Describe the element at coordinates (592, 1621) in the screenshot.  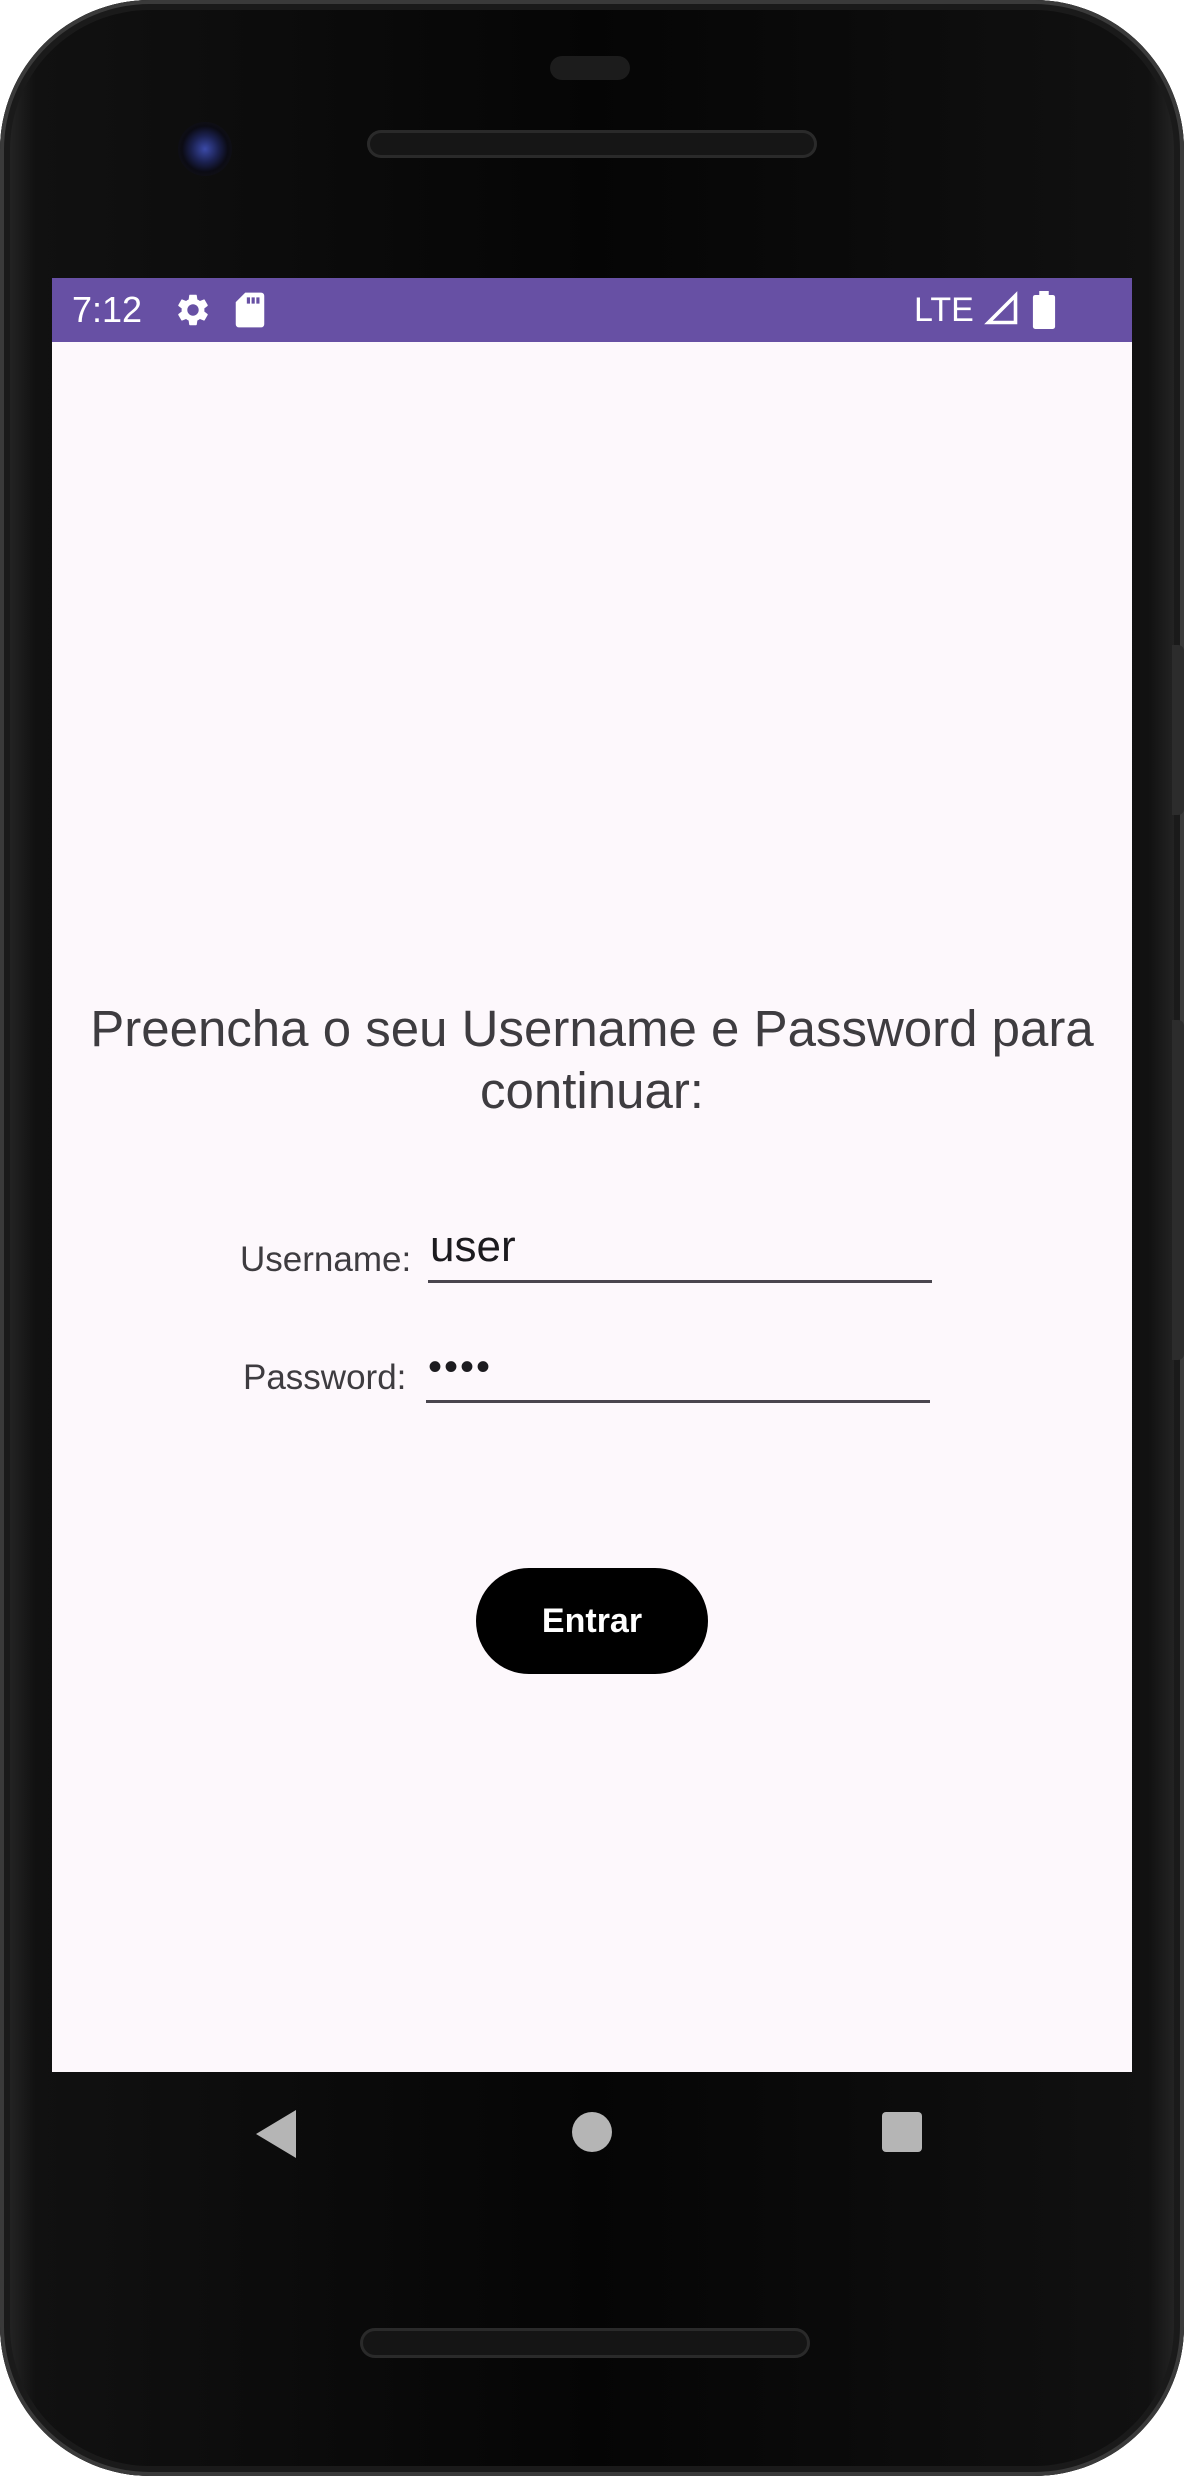
I see `entrar-button: Entrar` at that location.